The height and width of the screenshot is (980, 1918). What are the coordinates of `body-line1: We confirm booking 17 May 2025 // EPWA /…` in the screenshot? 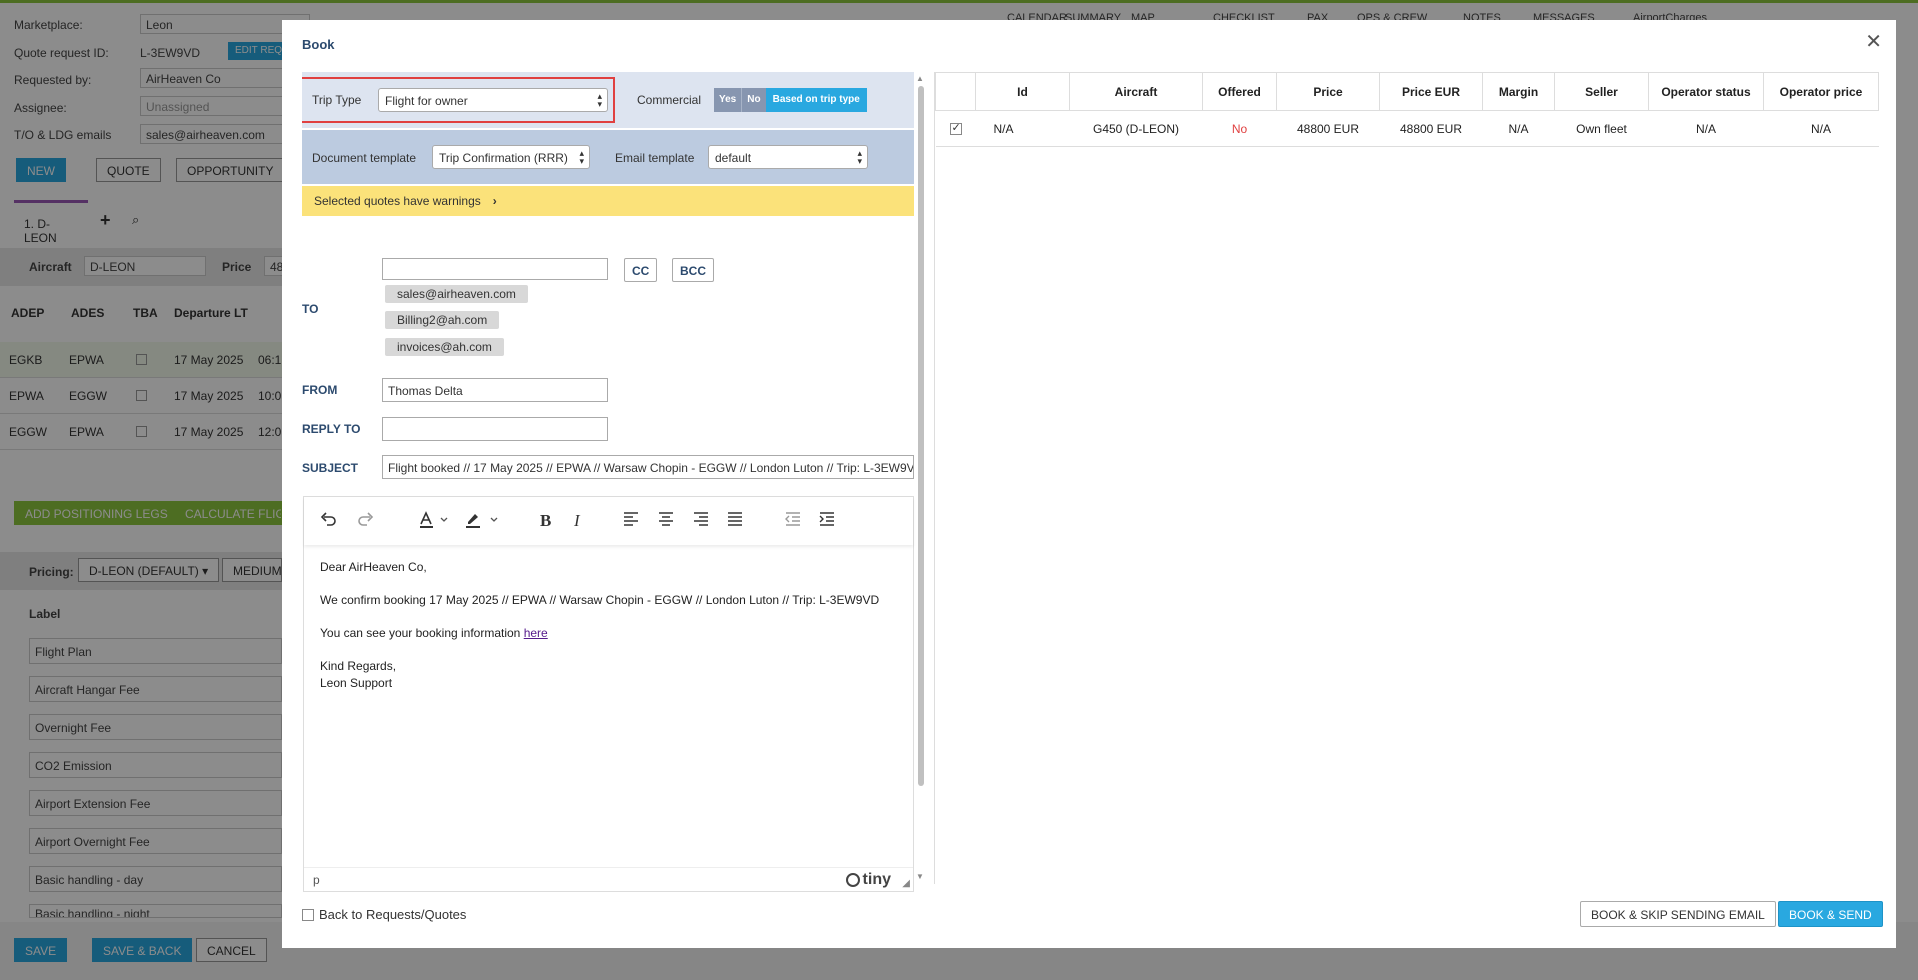 It's located at (600, 600).